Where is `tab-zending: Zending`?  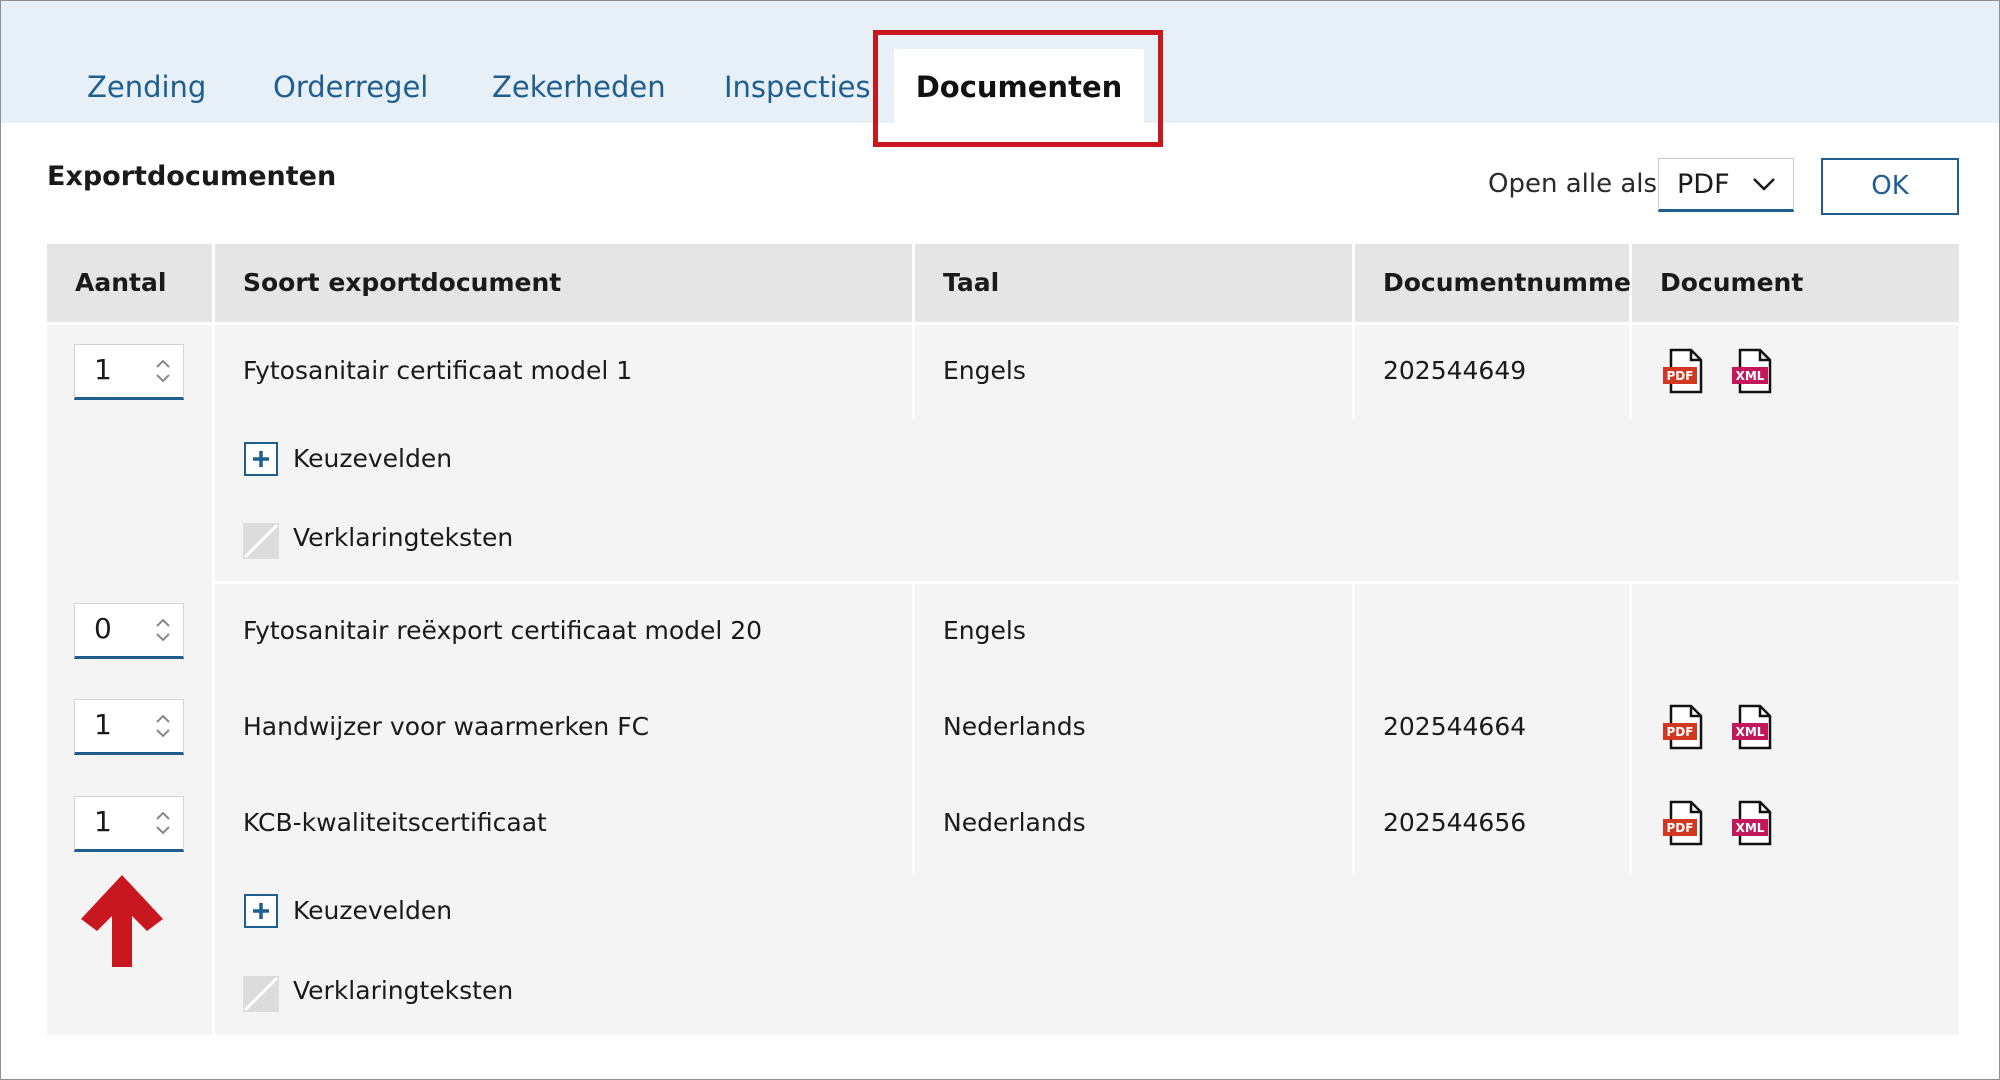 tab-zending: Zending is located at coordinates (146, 87).